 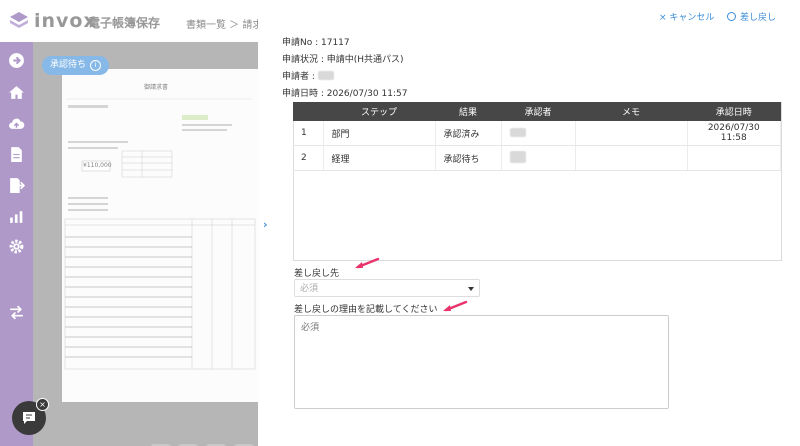 I want to click on row-step: 経理, so click(x=379, y=158).